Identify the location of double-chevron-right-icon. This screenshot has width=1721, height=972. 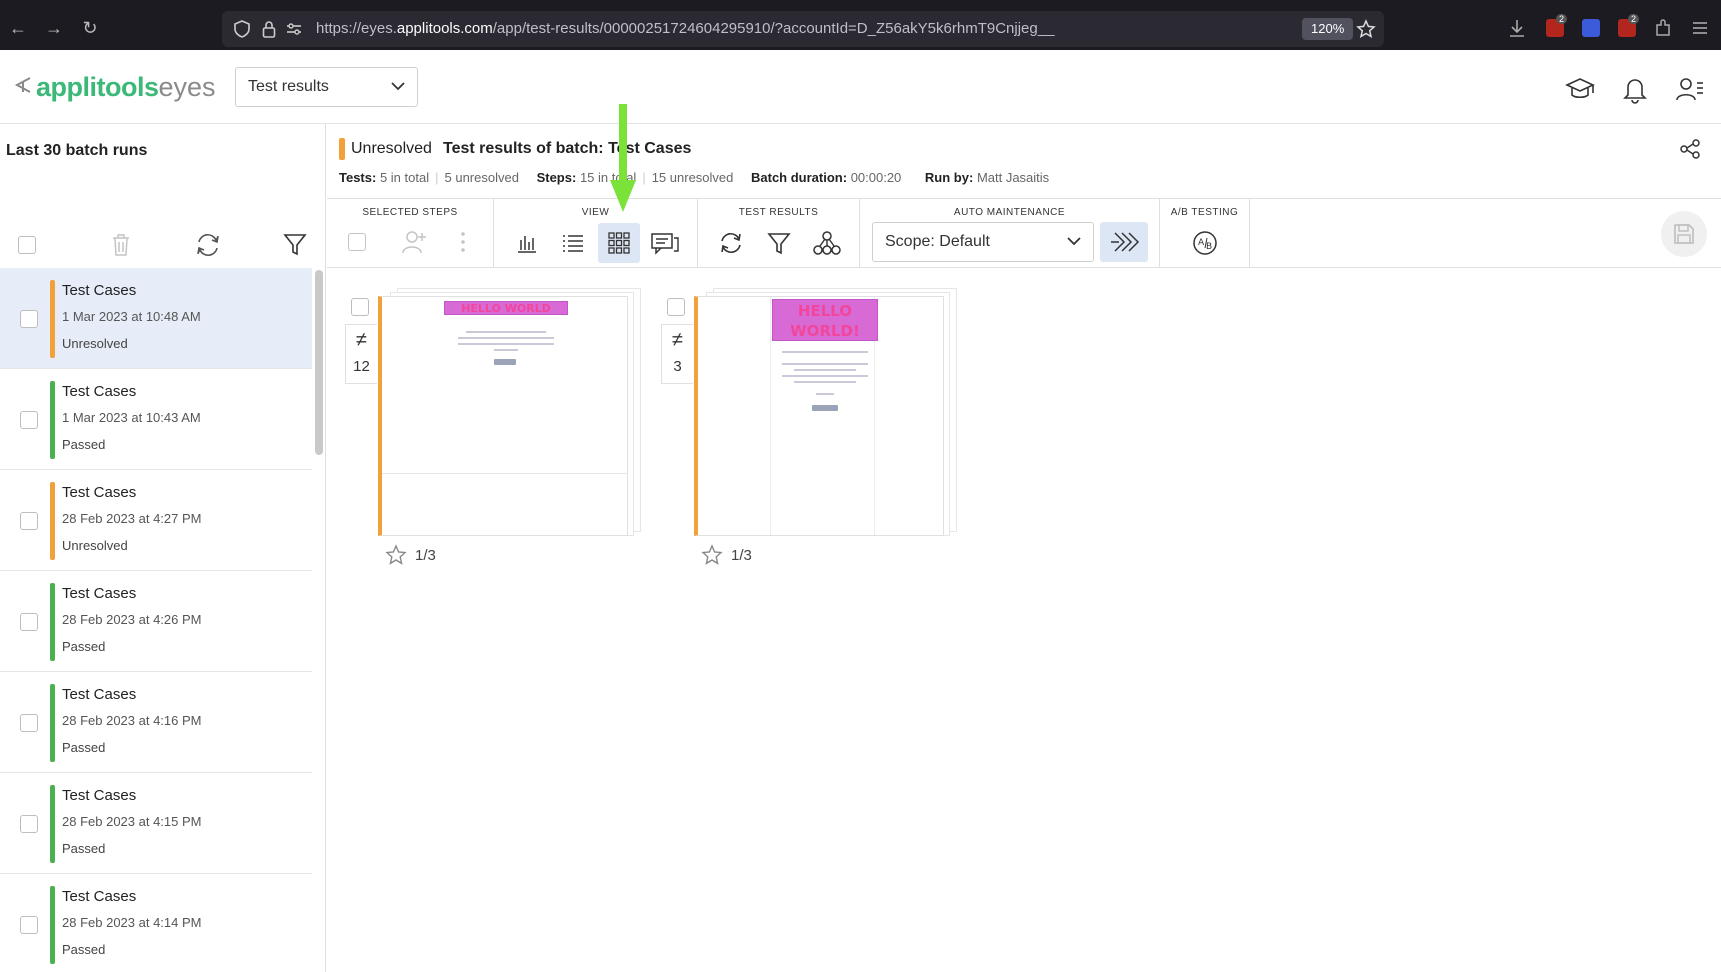
(1125, 242).